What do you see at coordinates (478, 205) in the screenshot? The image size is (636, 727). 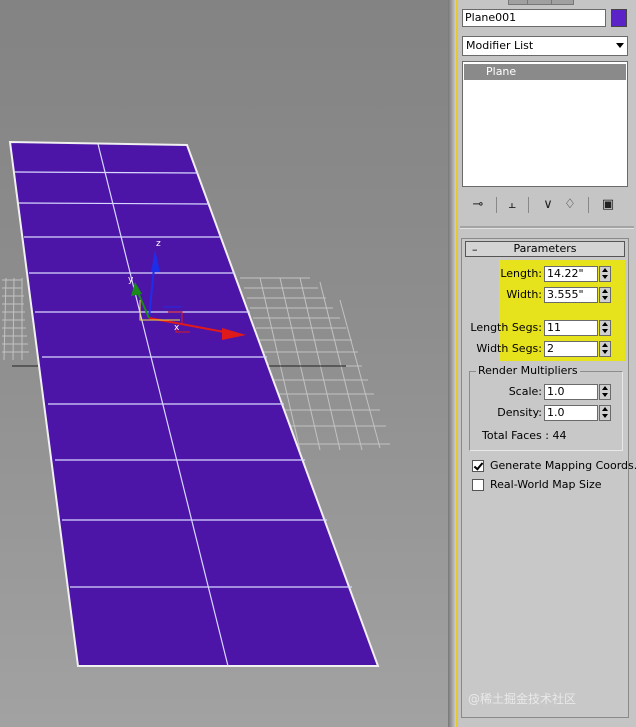 I see `pin-stack-icon: ⊸` at bounding box center [478, 205].